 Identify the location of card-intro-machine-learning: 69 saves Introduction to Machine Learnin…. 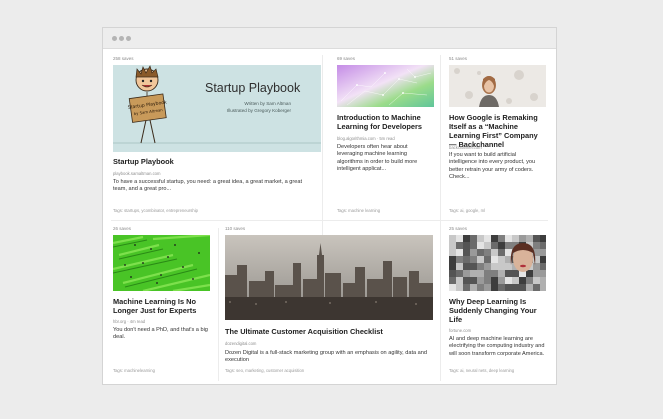
(387, 138).